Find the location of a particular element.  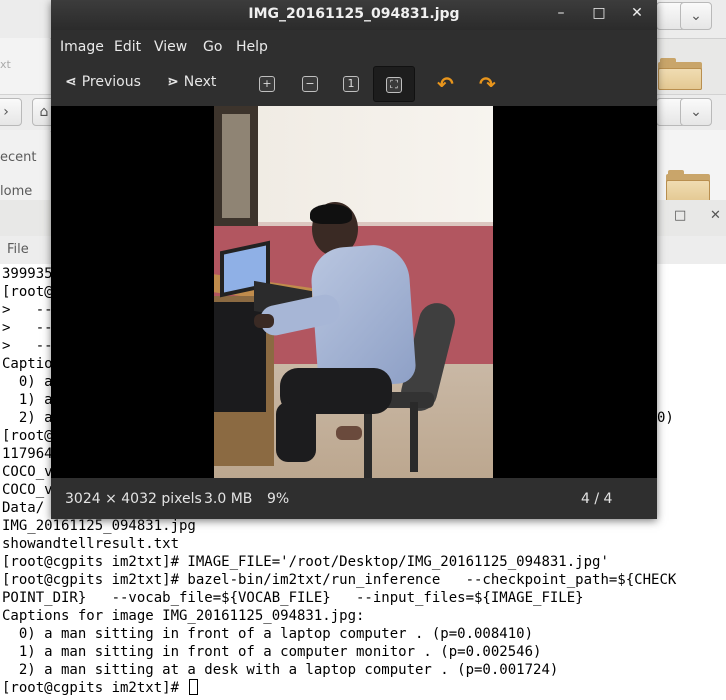

zoom-in-button: + is located at coordinates (267, 84).